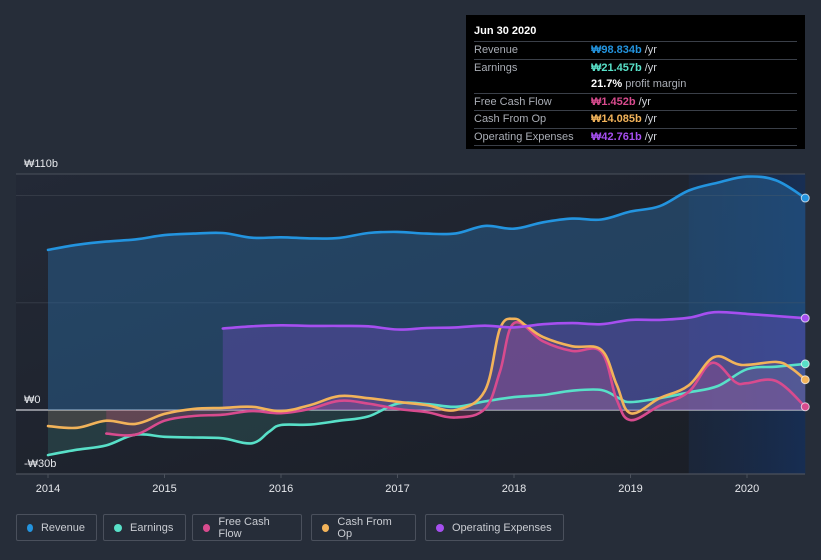 The height and width of the screenshot is (560, 821). Describe the element at coordinates (164, 489) in the screenshot. I see `x-tick-label: 2015` at that location.